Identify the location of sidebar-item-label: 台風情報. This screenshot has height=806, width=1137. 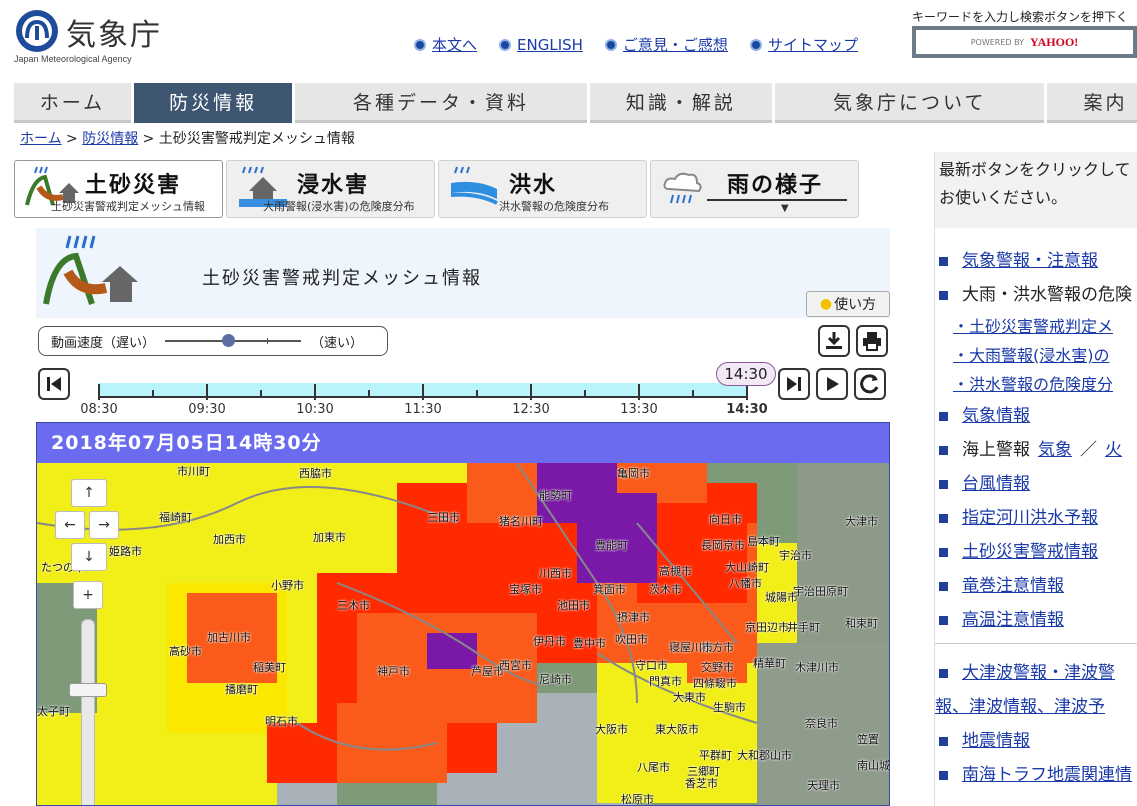
(996, 484).